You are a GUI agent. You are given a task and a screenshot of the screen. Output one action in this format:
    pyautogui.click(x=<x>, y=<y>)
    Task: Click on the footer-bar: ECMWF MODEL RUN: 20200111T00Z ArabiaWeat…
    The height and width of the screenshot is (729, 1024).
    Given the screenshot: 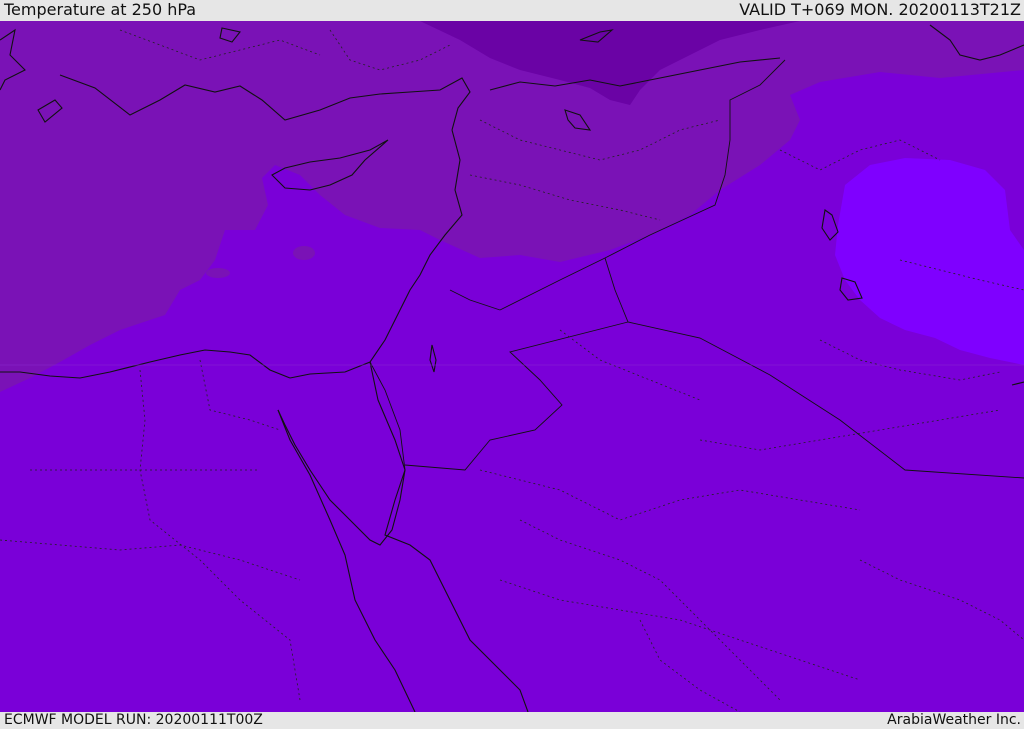 What is the action you would take?
    pyautogui.click(x=512, y=720)
    